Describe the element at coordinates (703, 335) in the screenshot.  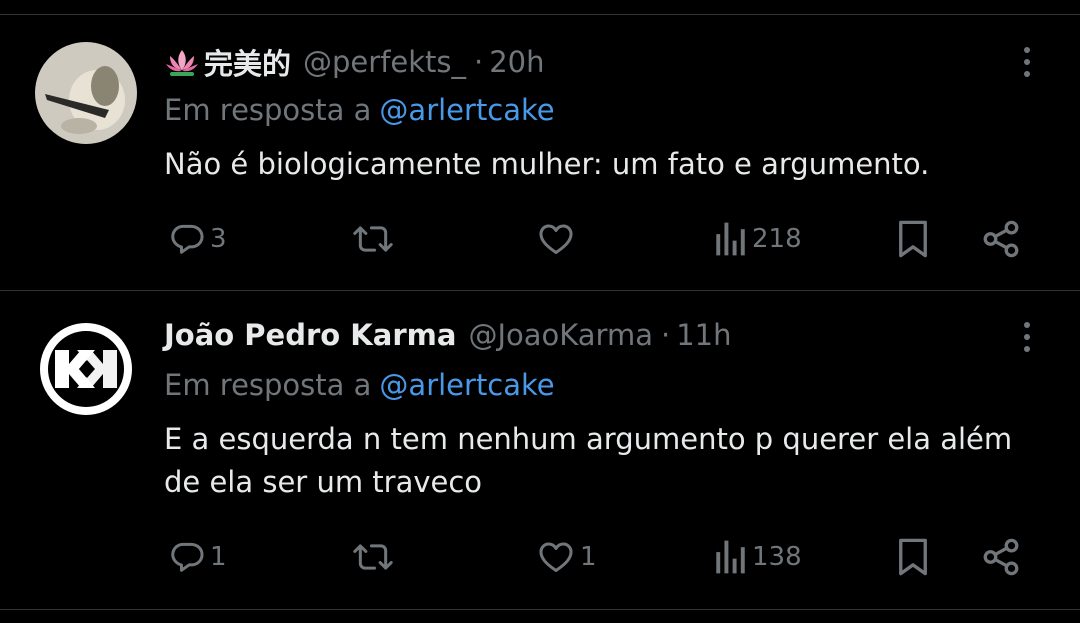
I see `timestamp: 11h` at that location.